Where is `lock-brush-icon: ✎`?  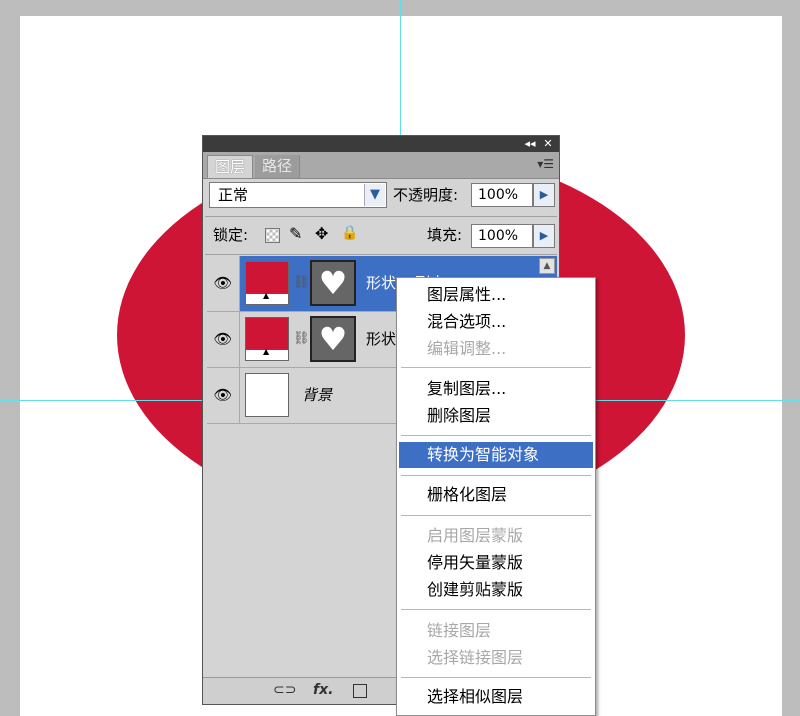
lock-brush-icon: ✎ is located at coordinates (295, 233).